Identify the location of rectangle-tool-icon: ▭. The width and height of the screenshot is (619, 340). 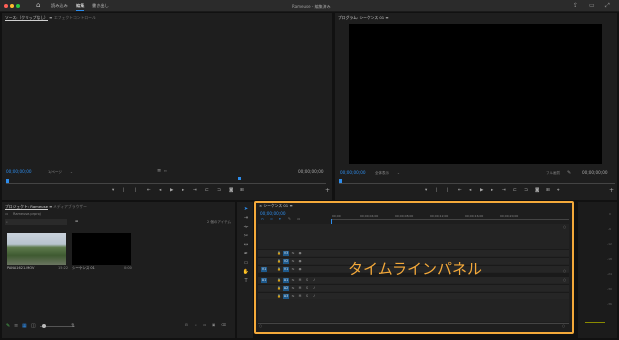
(246, 263).